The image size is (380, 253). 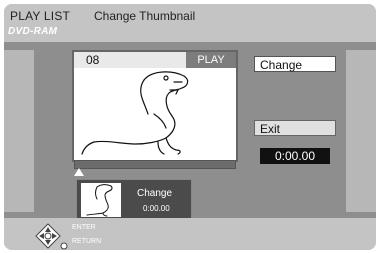 I want to click on header-band: PLAY LIST Change Thumbnail DVD-RAM, so click(x=190, y=23).